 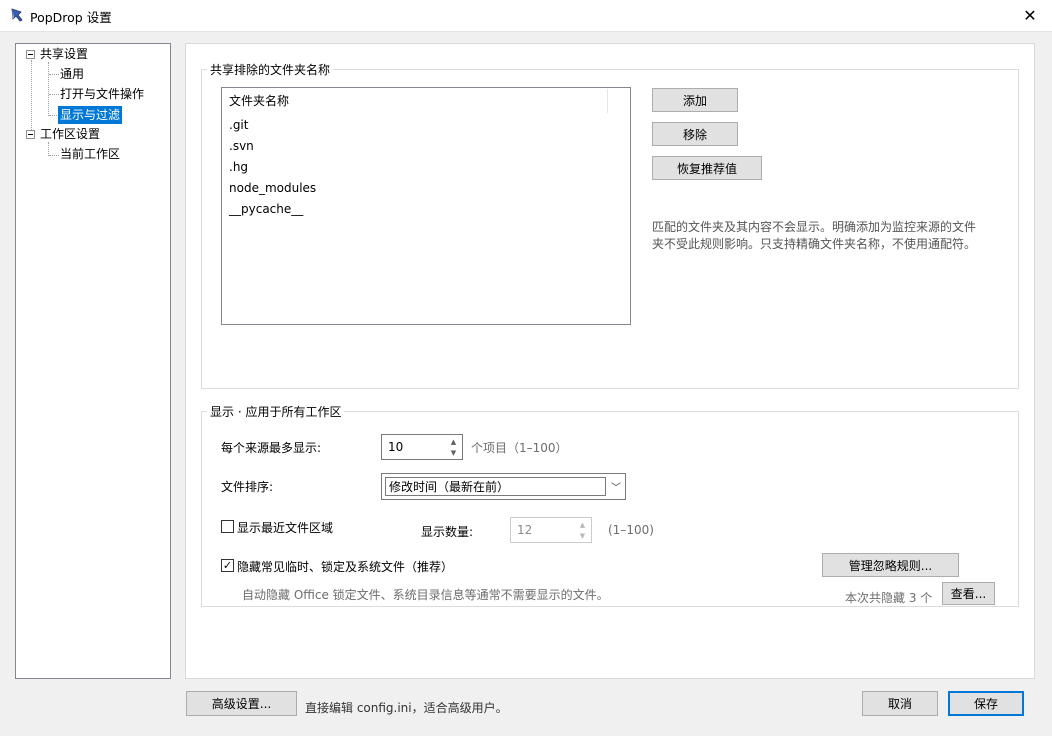 I want to click on tree-item-display-filter: 显示与过滤, so click(x=90, y=115).